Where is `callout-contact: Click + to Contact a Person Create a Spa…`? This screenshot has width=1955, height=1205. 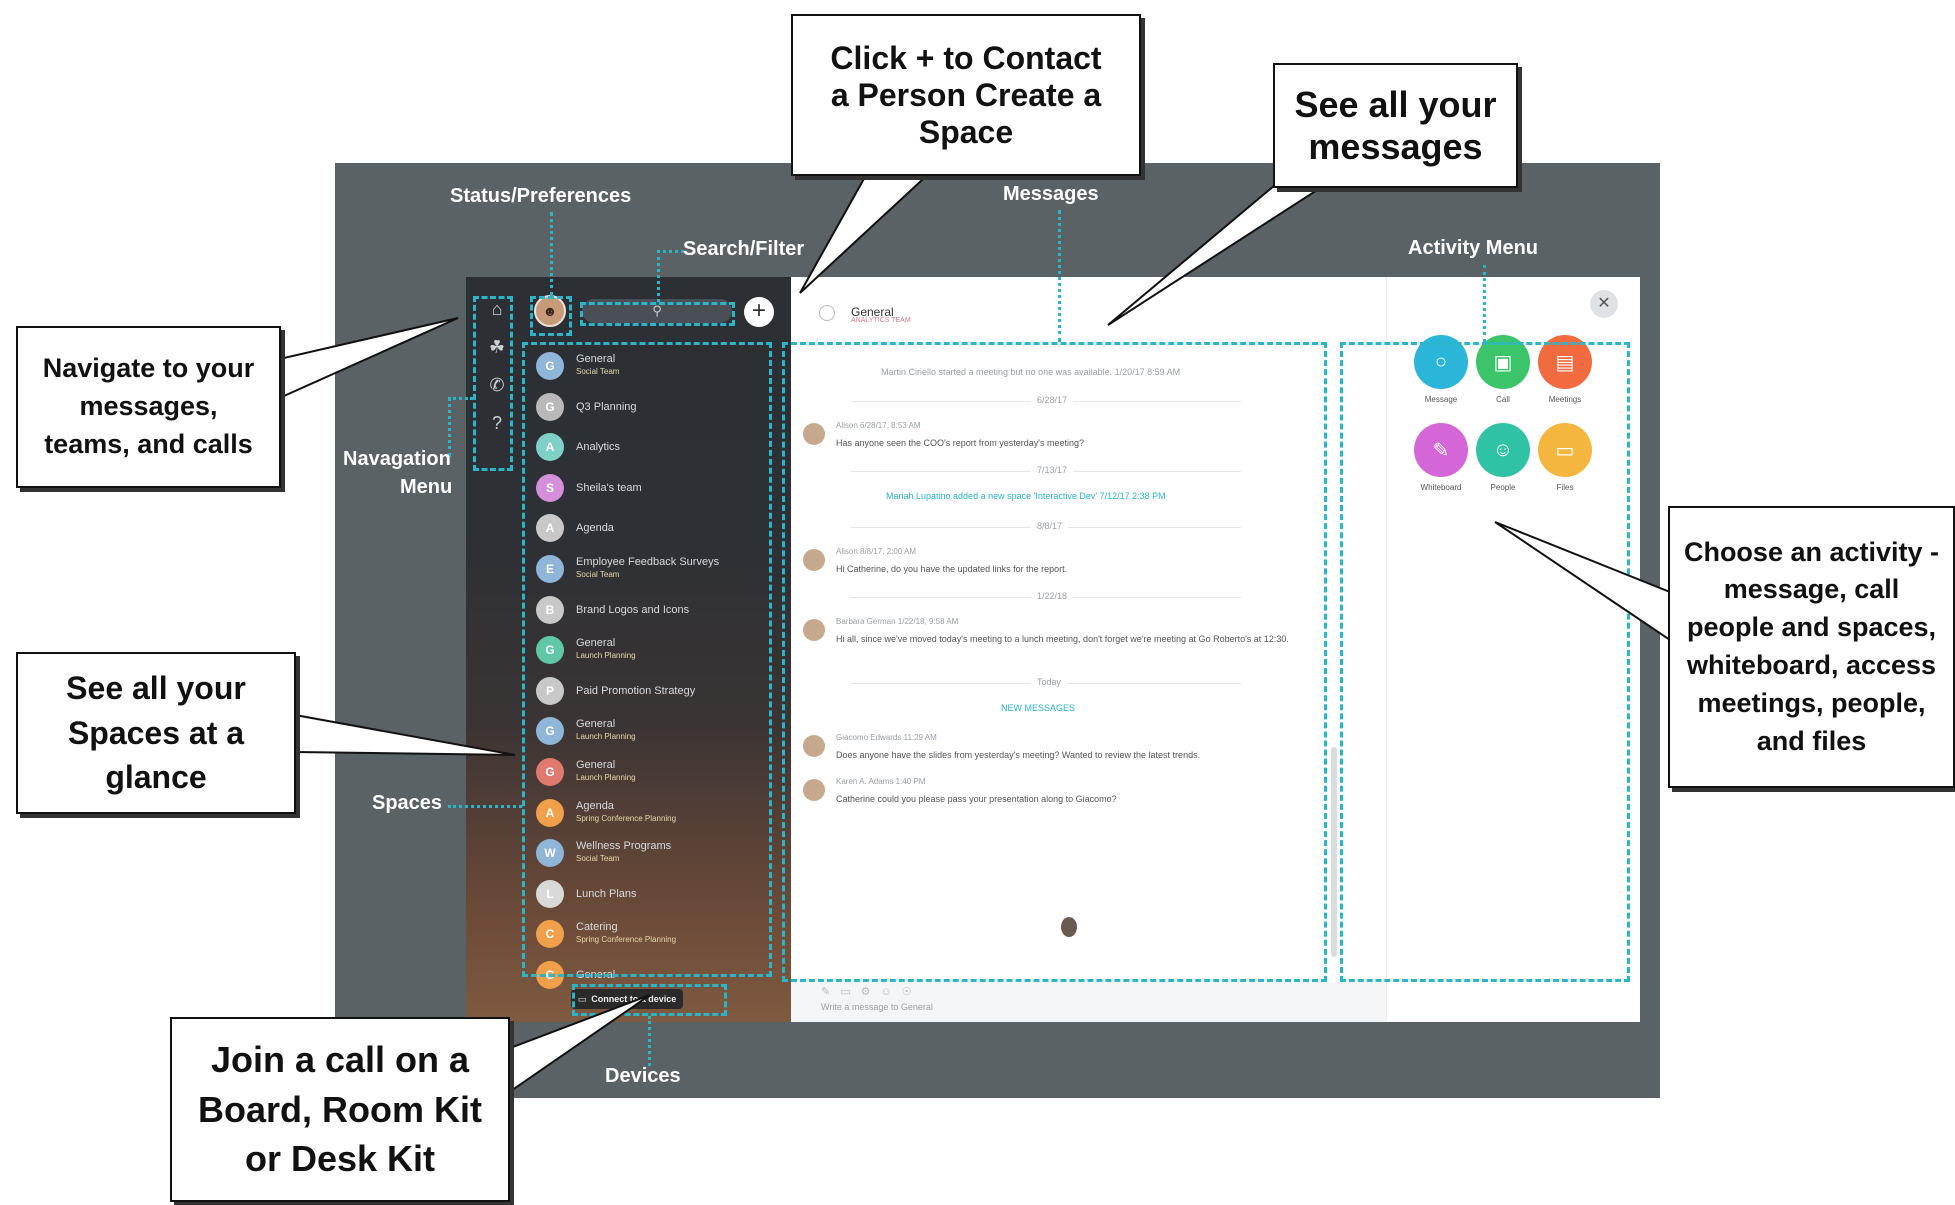
callout-contact: Click + to Contact a Person Create a Spa… is located at coordinates (966, 95).